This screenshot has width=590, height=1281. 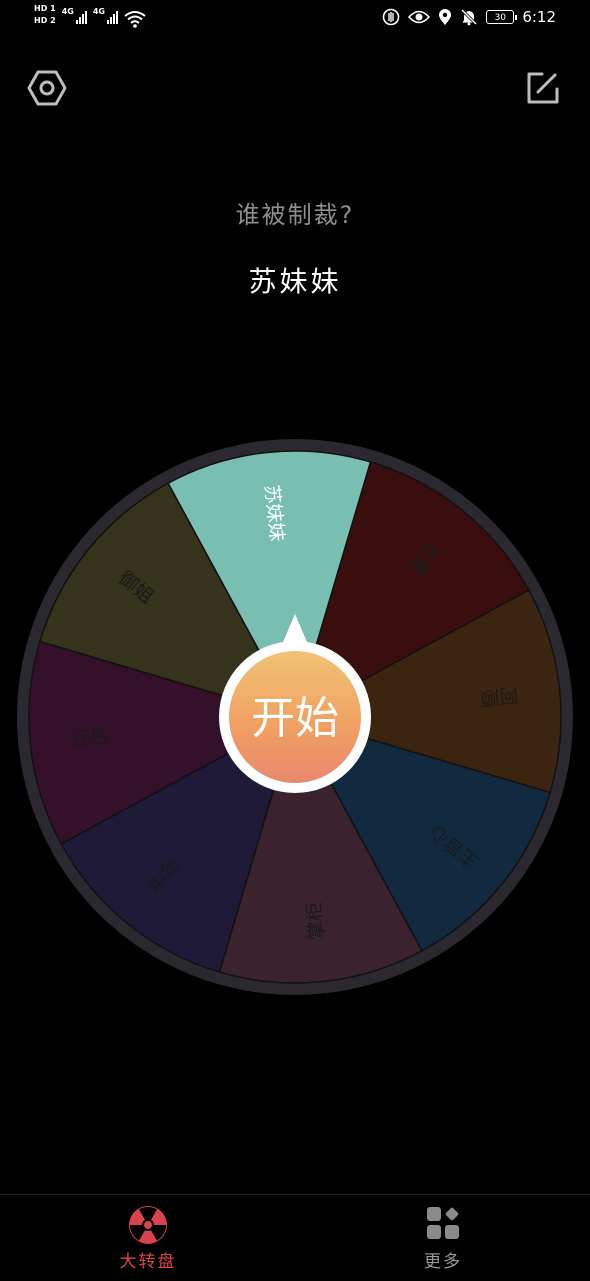 What do you see at coordinates (67, 11) in the screenshot?
I see `net1-label: 4G` at bounding box center [67, 11].